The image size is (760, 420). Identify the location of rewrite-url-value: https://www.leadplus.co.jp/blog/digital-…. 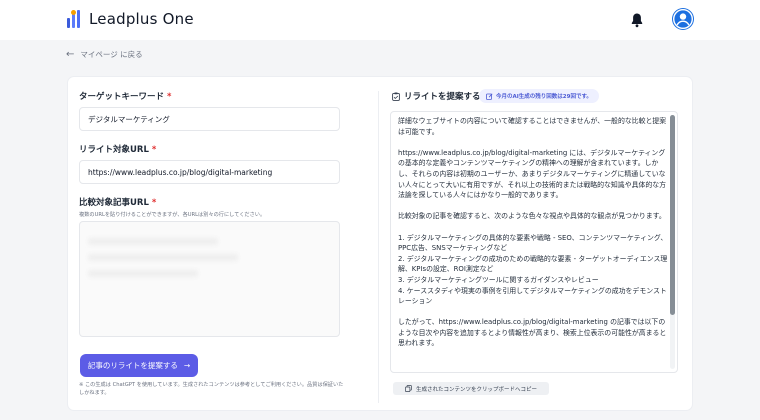
(180, 172).